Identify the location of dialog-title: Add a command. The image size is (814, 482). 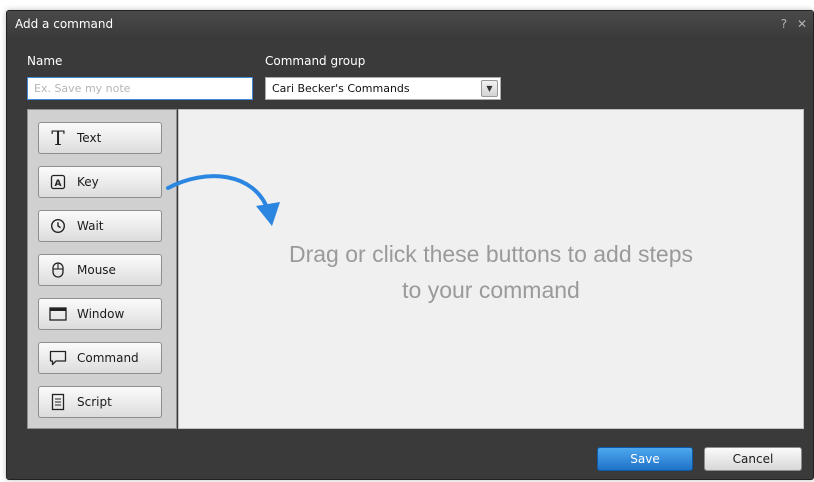
(64, 24).